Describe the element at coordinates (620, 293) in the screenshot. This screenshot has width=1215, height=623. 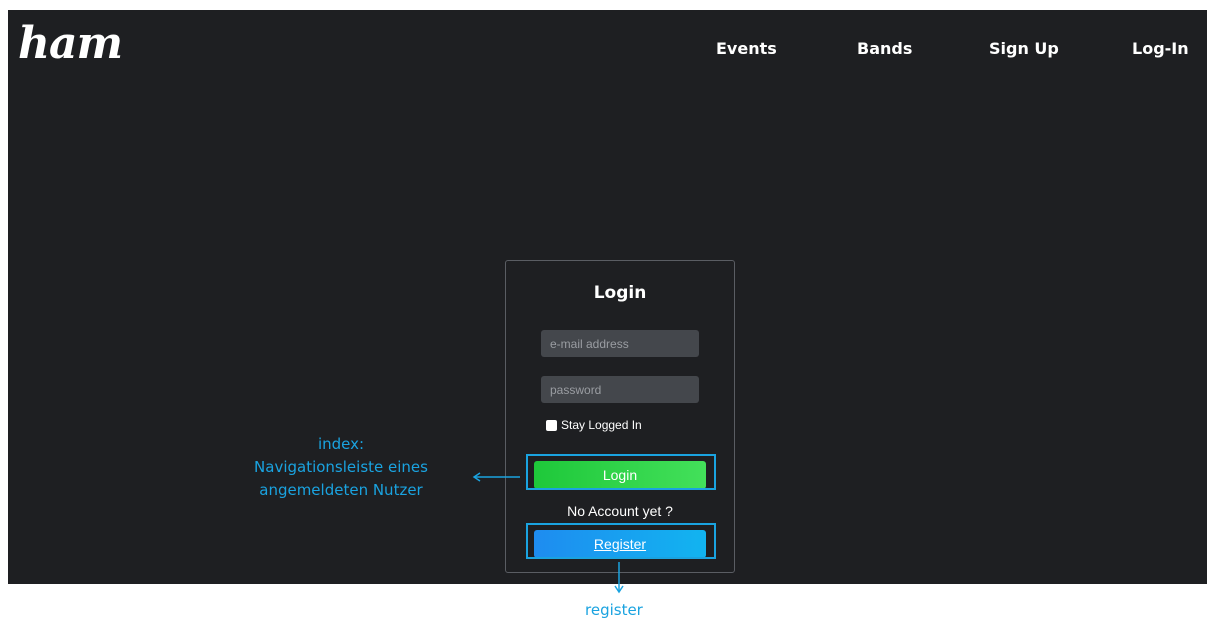
I see `login-title: Login` at that location.